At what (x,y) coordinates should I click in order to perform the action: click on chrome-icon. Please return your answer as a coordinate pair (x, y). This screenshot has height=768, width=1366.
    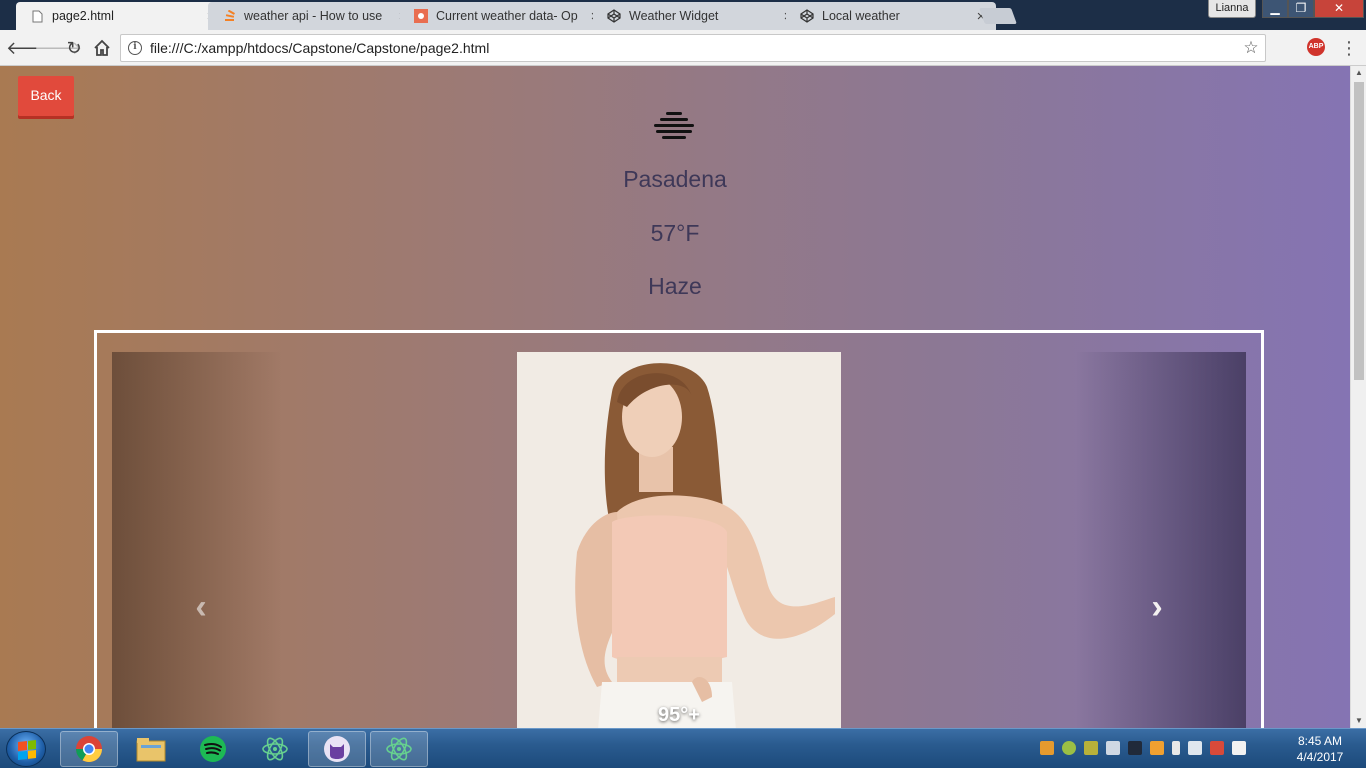
    Looking at the image, I should click on (89, 749).